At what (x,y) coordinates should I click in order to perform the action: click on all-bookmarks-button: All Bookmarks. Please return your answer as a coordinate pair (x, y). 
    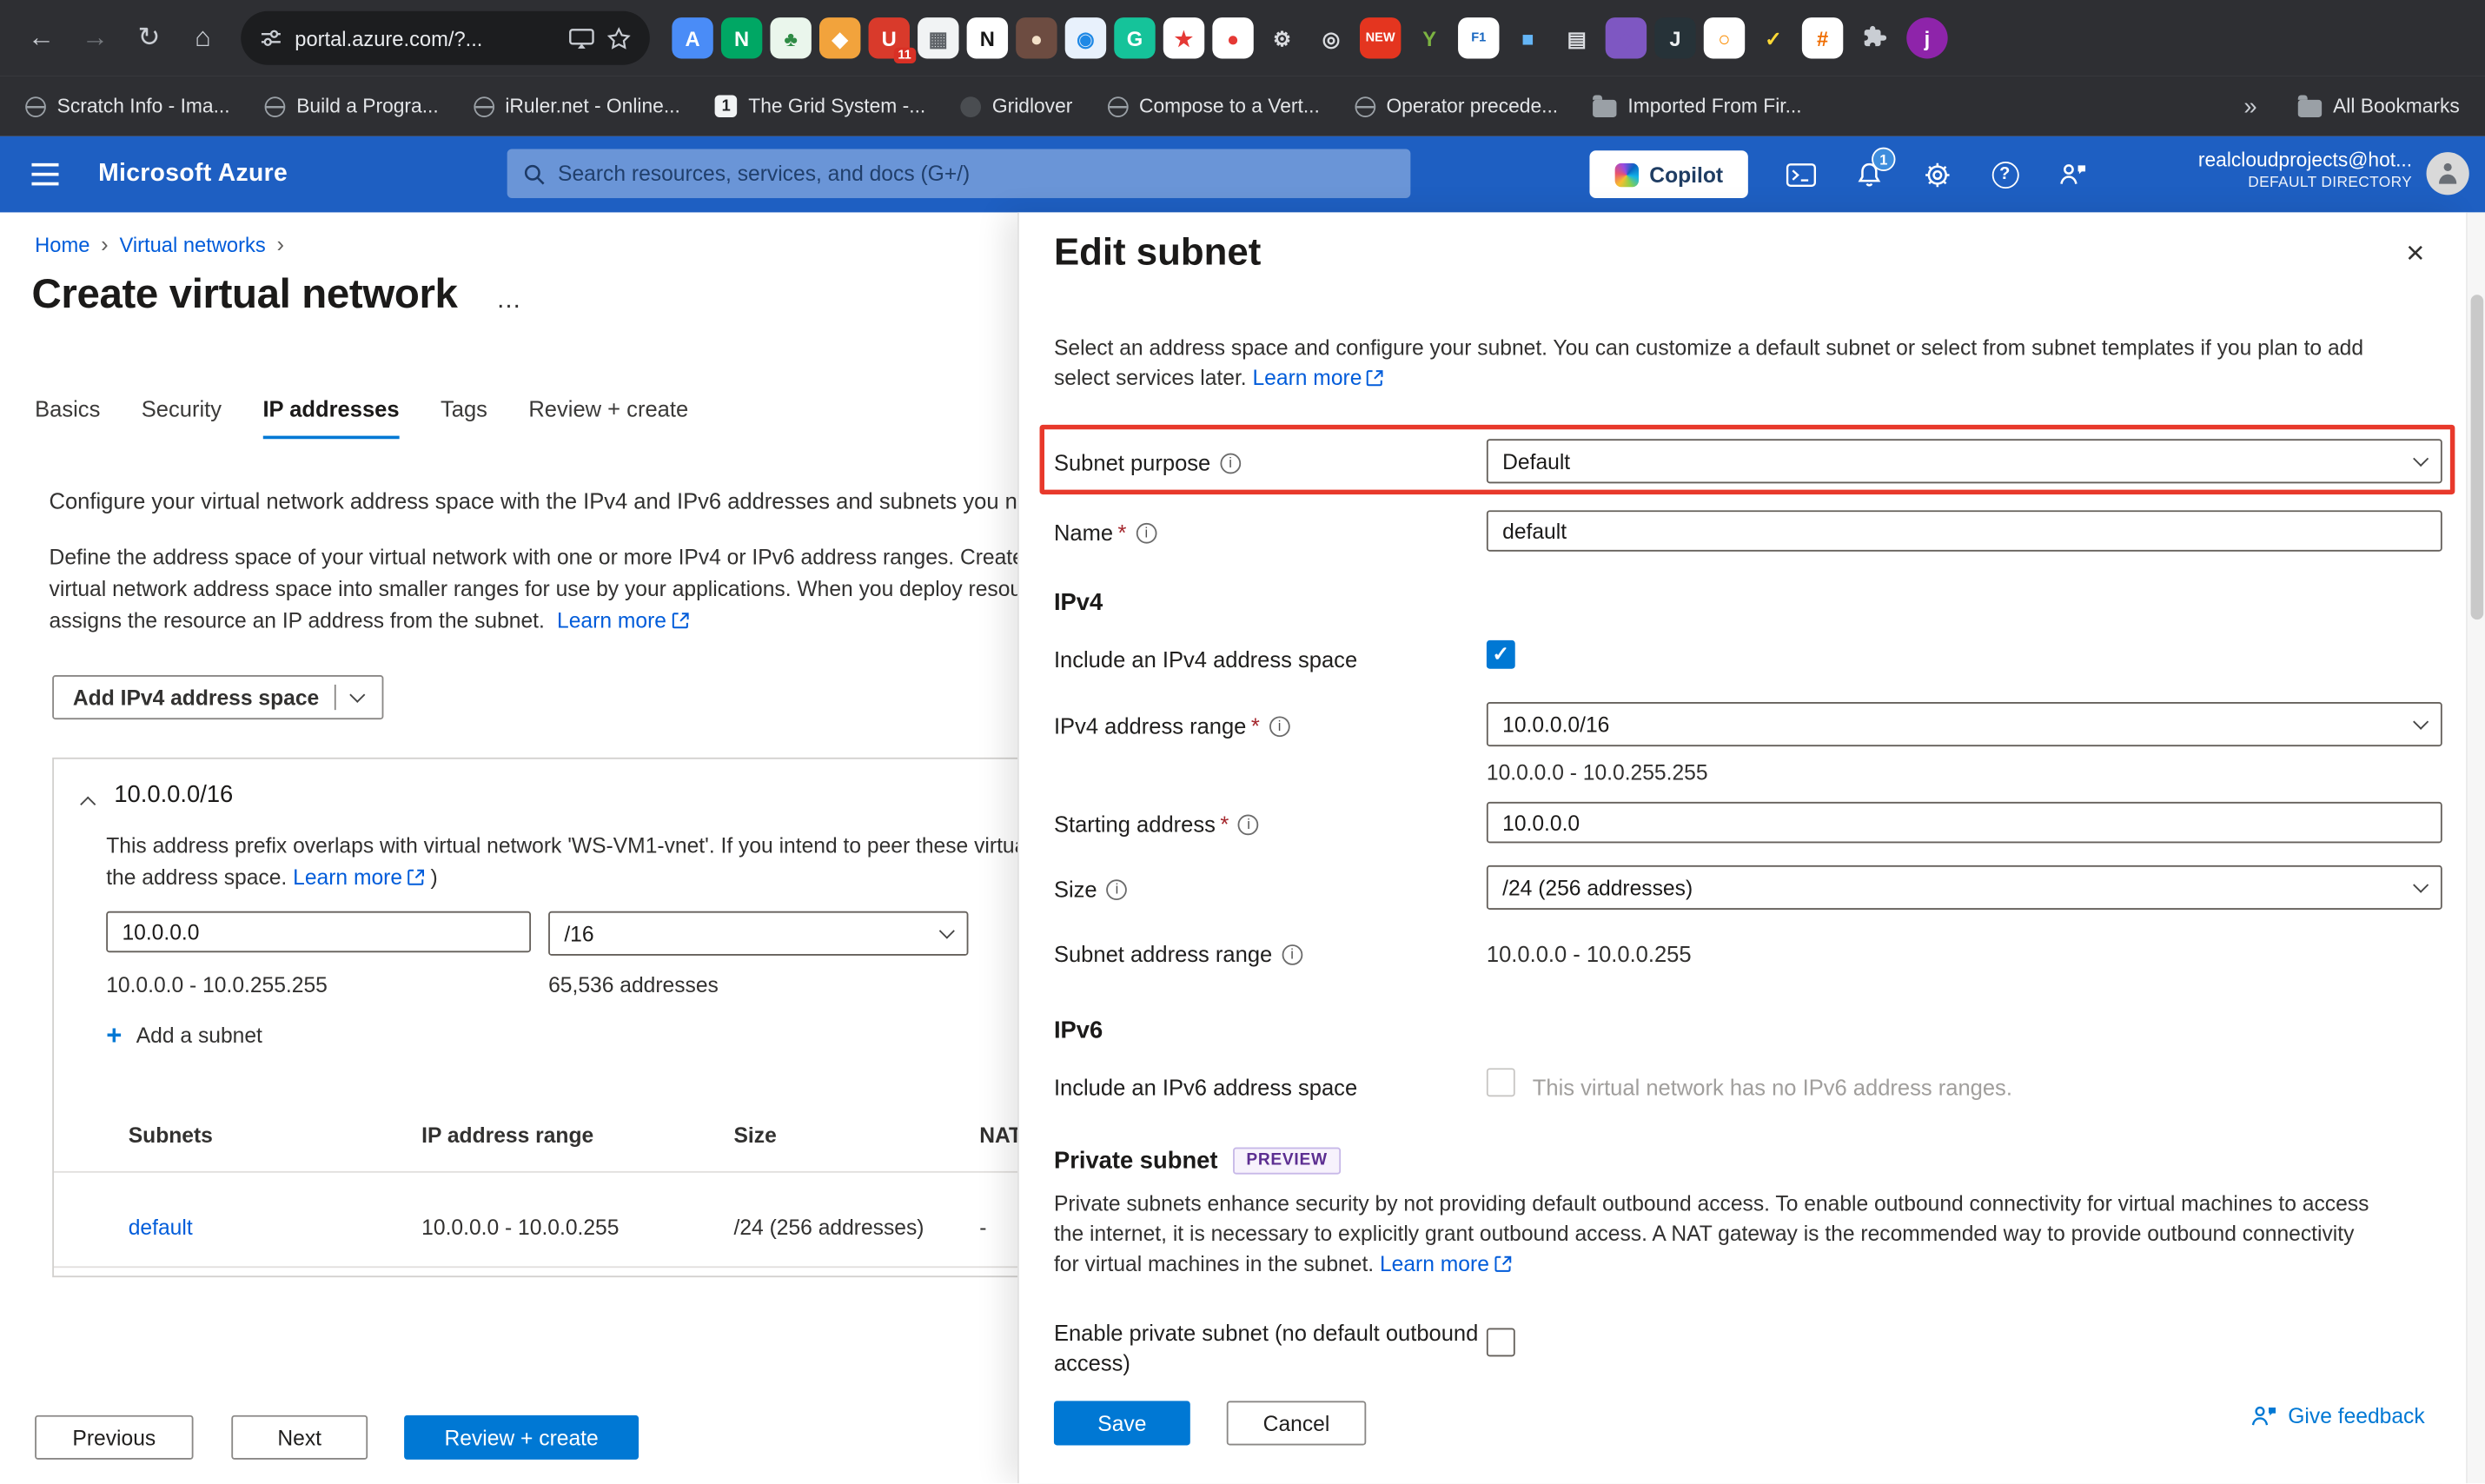
    Looking at the image, I should click on (2378, 105).